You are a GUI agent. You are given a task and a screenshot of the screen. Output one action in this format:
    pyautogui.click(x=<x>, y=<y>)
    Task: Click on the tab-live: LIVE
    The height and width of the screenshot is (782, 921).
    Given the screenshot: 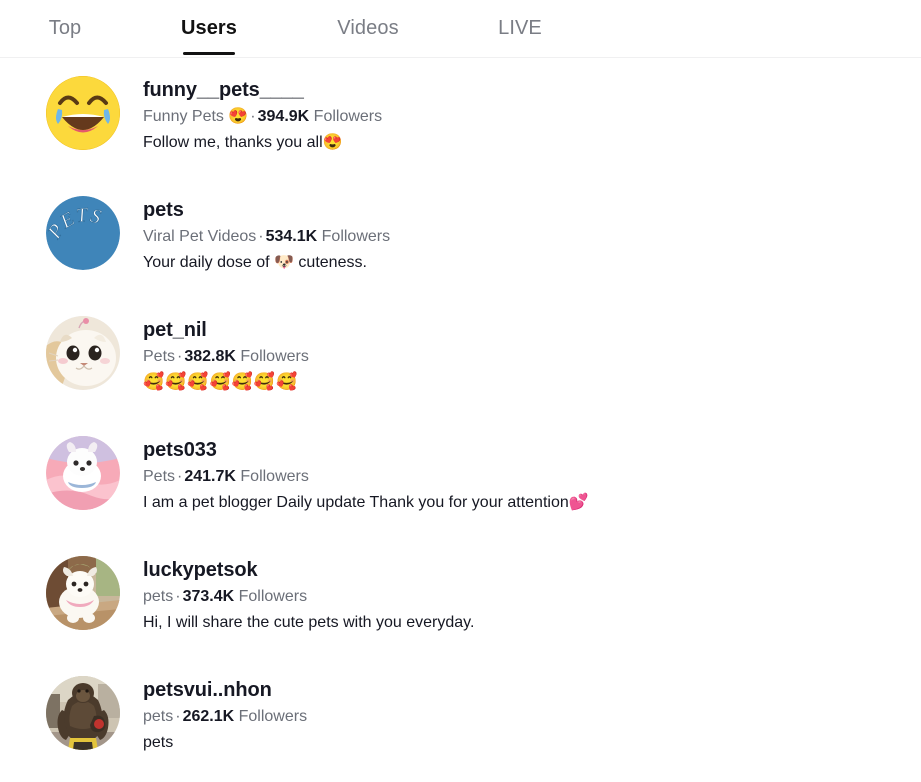 What is the action you would take?
    pyautogui.click(x=520, y=28)
    